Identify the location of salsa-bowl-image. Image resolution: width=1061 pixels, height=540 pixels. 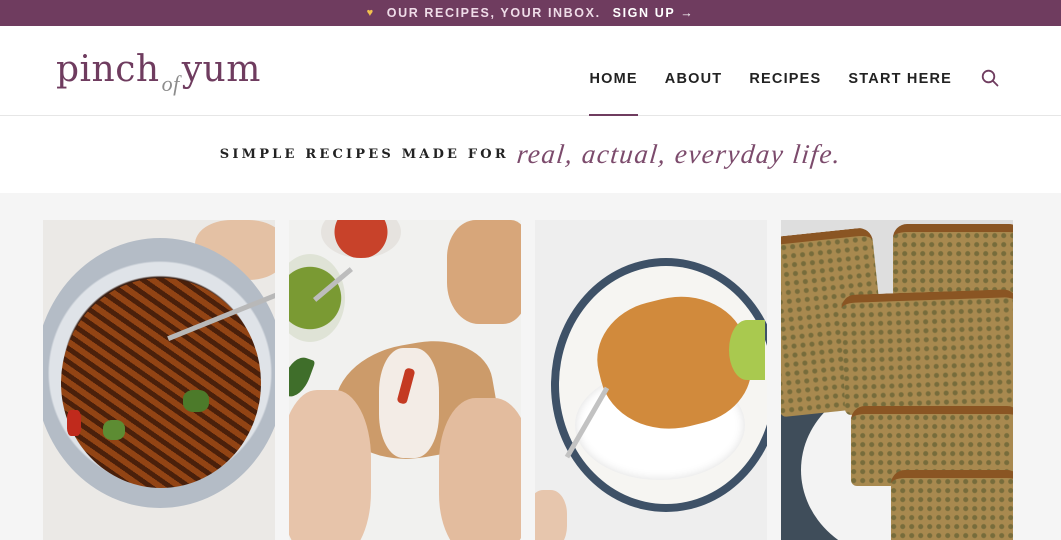
(361, 239).